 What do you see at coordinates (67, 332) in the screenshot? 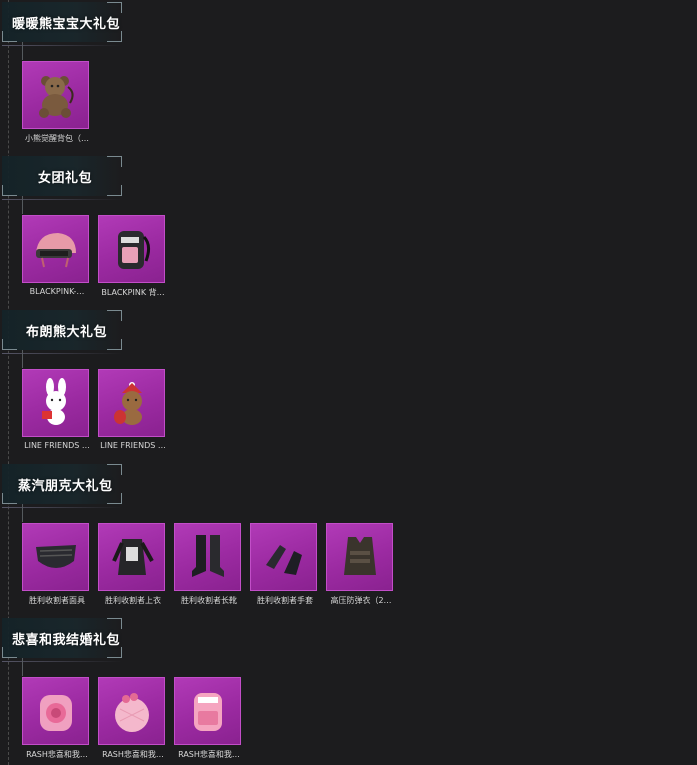
I see `section-title: 布朗熊大礼包` at bounding box center [67, 332].